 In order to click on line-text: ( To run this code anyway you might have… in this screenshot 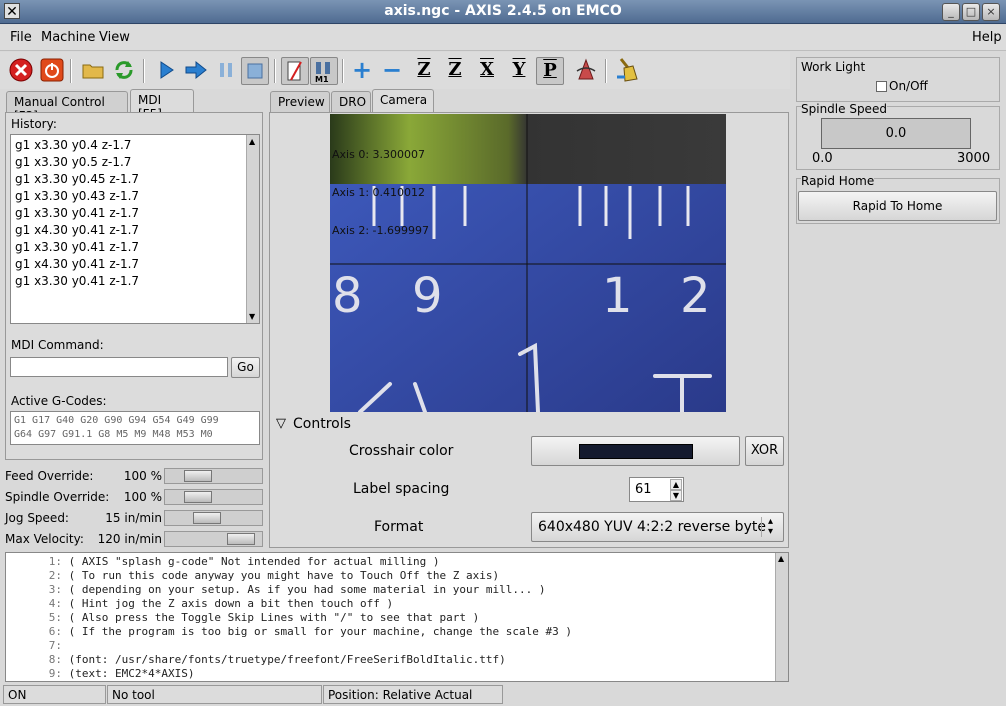, I will do `click(284, 575)`.